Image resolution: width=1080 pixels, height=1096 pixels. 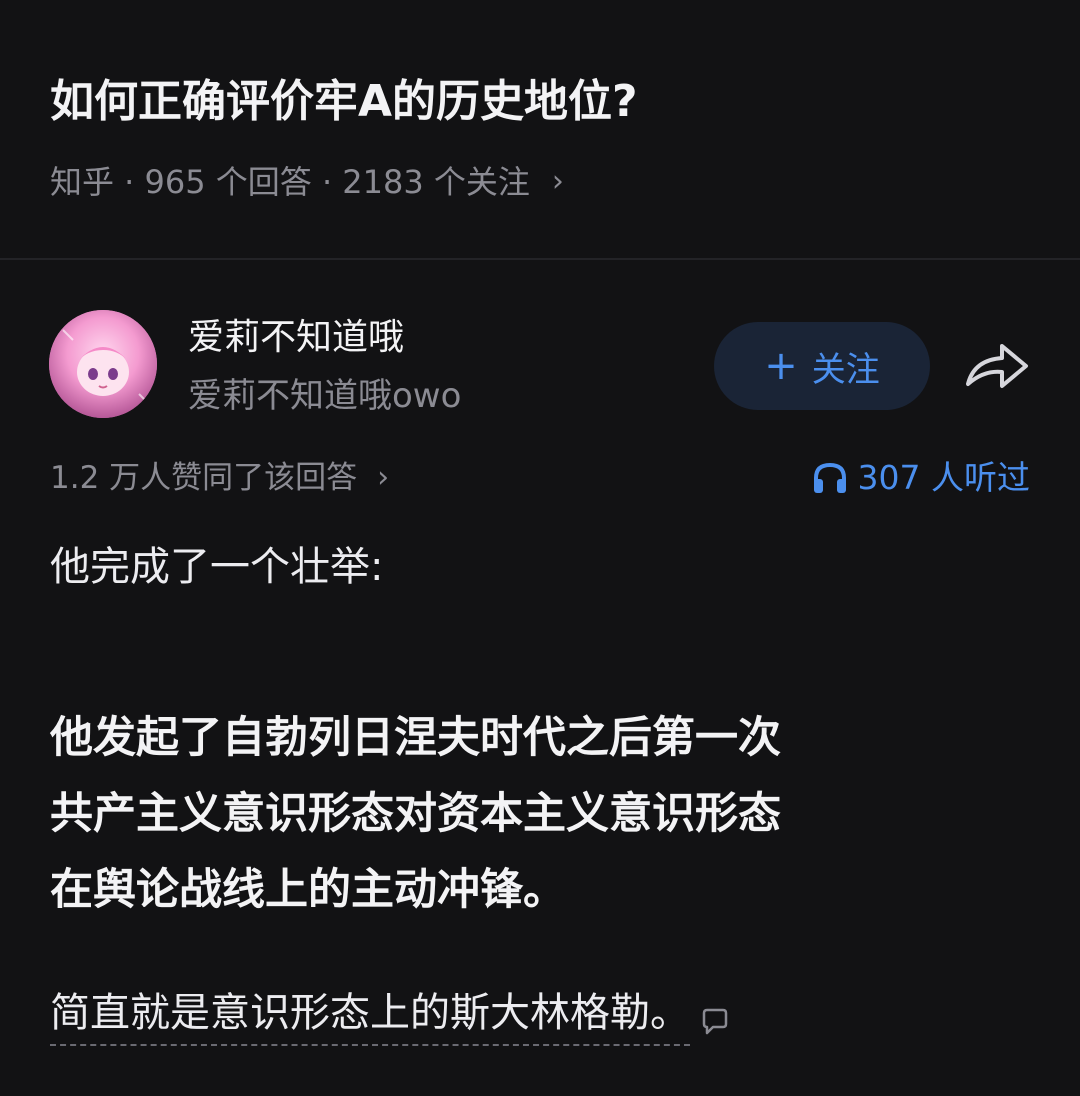 I want to click on author-name: 爱莉不知道哦, so click(x=296, y=338).